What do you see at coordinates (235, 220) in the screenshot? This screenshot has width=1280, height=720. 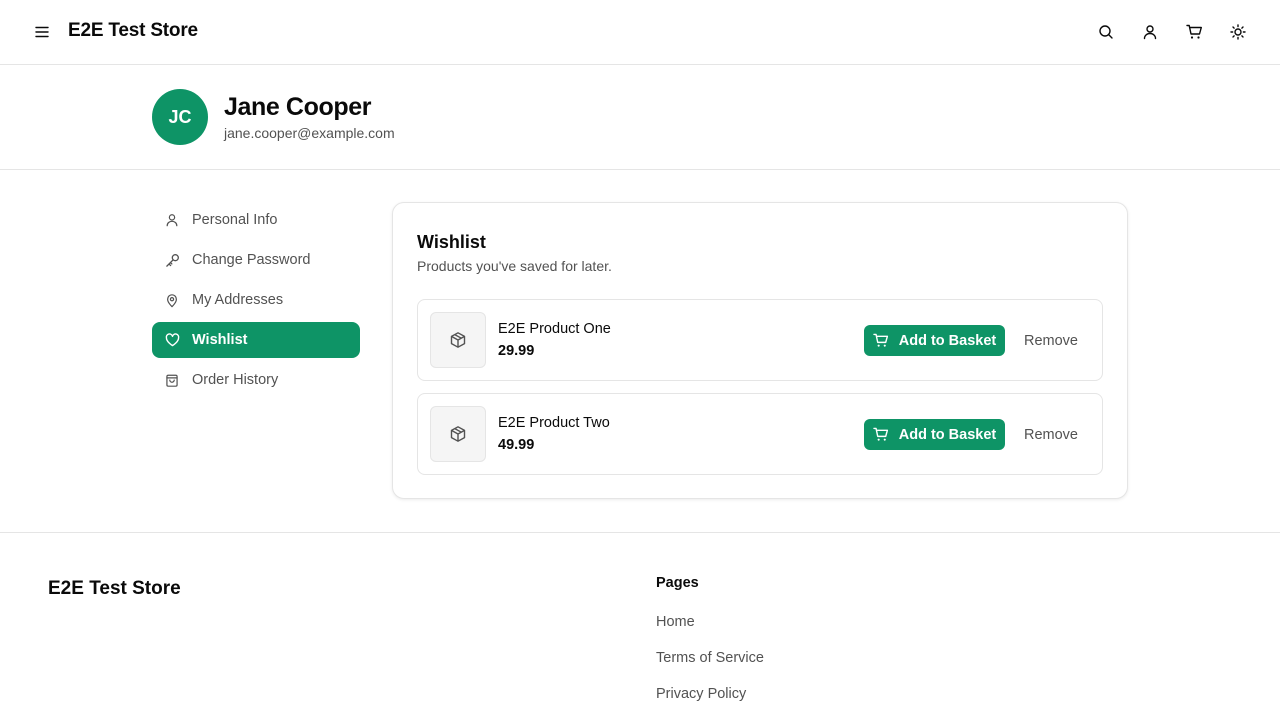 I see `sidebar-item-label: Personal Info` at bounding box center [235, 220].